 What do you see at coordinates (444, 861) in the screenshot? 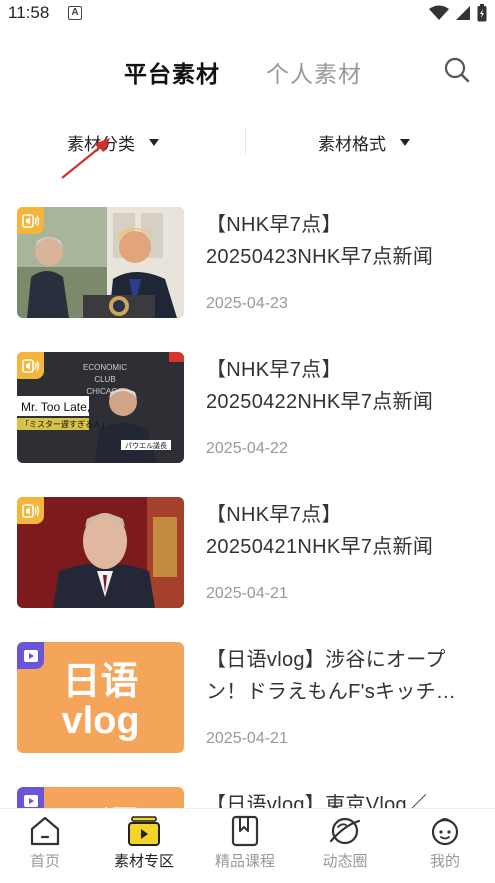
I see `nav-mine-label: 我的` at bounding box center [444, 861].